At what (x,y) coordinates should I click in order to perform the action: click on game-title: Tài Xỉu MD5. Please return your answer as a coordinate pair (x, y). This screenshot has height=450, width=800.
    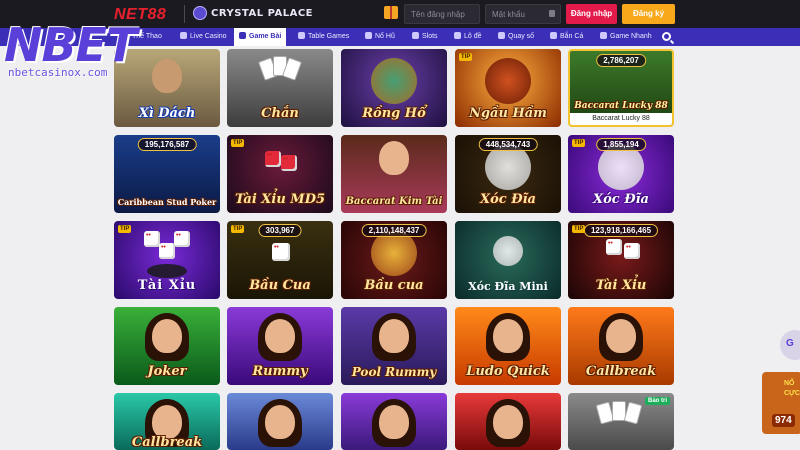
    Looking at the image, I should click on (280, 199).